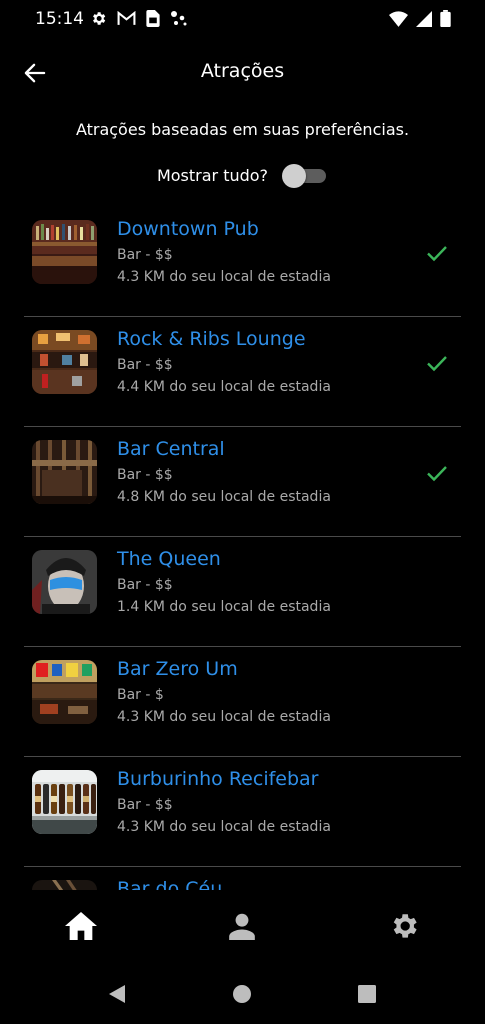  Describe the element at coordinates (445, 18) in the screenshot. I see `battery-icon` at that location.